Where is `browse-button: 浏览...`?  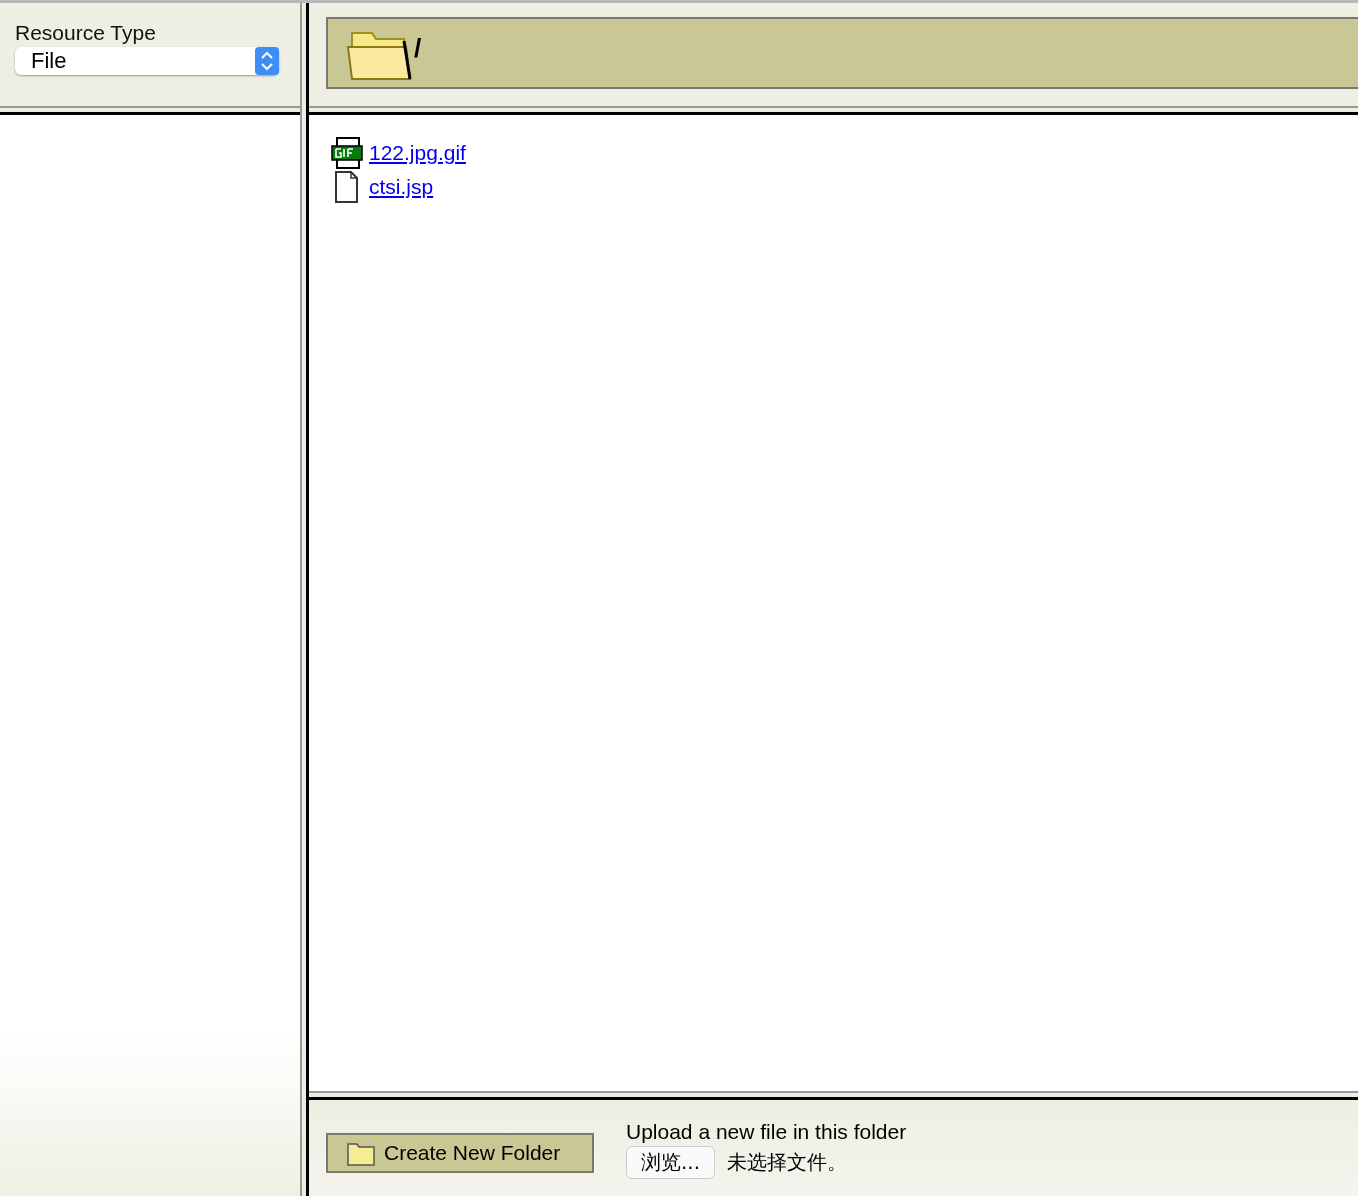 browse-button: 浏览... is located at coordinates (671, 1162).